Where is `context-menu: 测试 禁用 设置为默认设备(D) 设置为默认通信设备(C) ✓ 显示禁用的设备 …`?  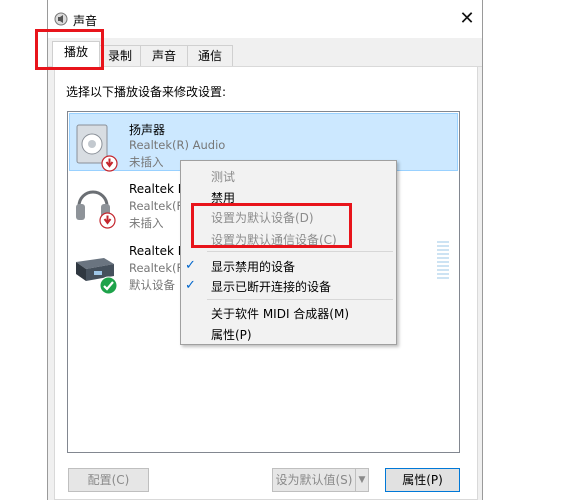
context-menu: 测试 禁用 设置为默认设备(D) 设置为默认通信设备(C) ✓ 显示禁用的设备 … is located at coordinates (288, 252).